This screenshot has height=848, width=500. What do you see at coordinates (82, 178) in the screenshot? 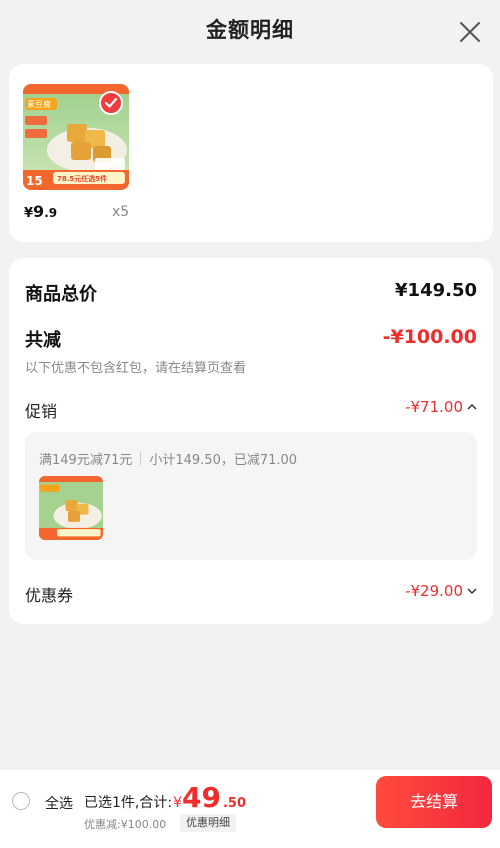
I see `image-promo-text: 78.5元任选5件` at bounding box center [82, 178].